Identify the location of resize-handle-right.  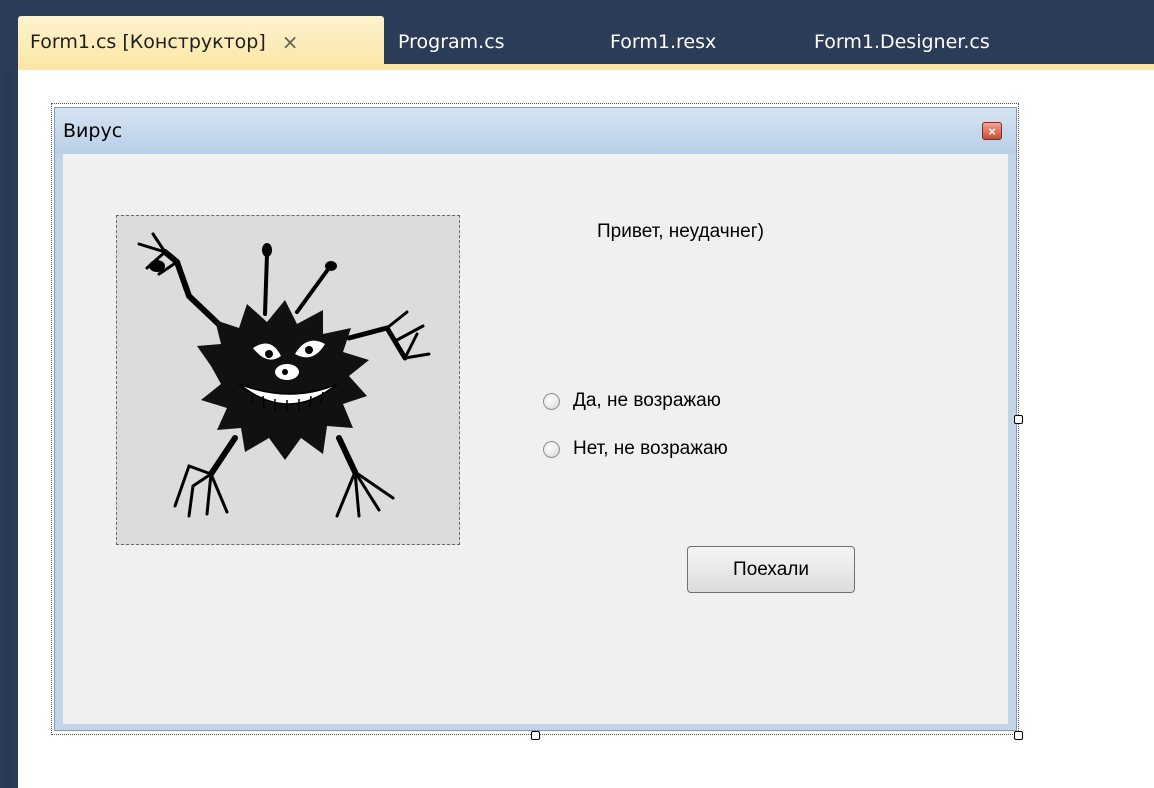
(1018, 419).